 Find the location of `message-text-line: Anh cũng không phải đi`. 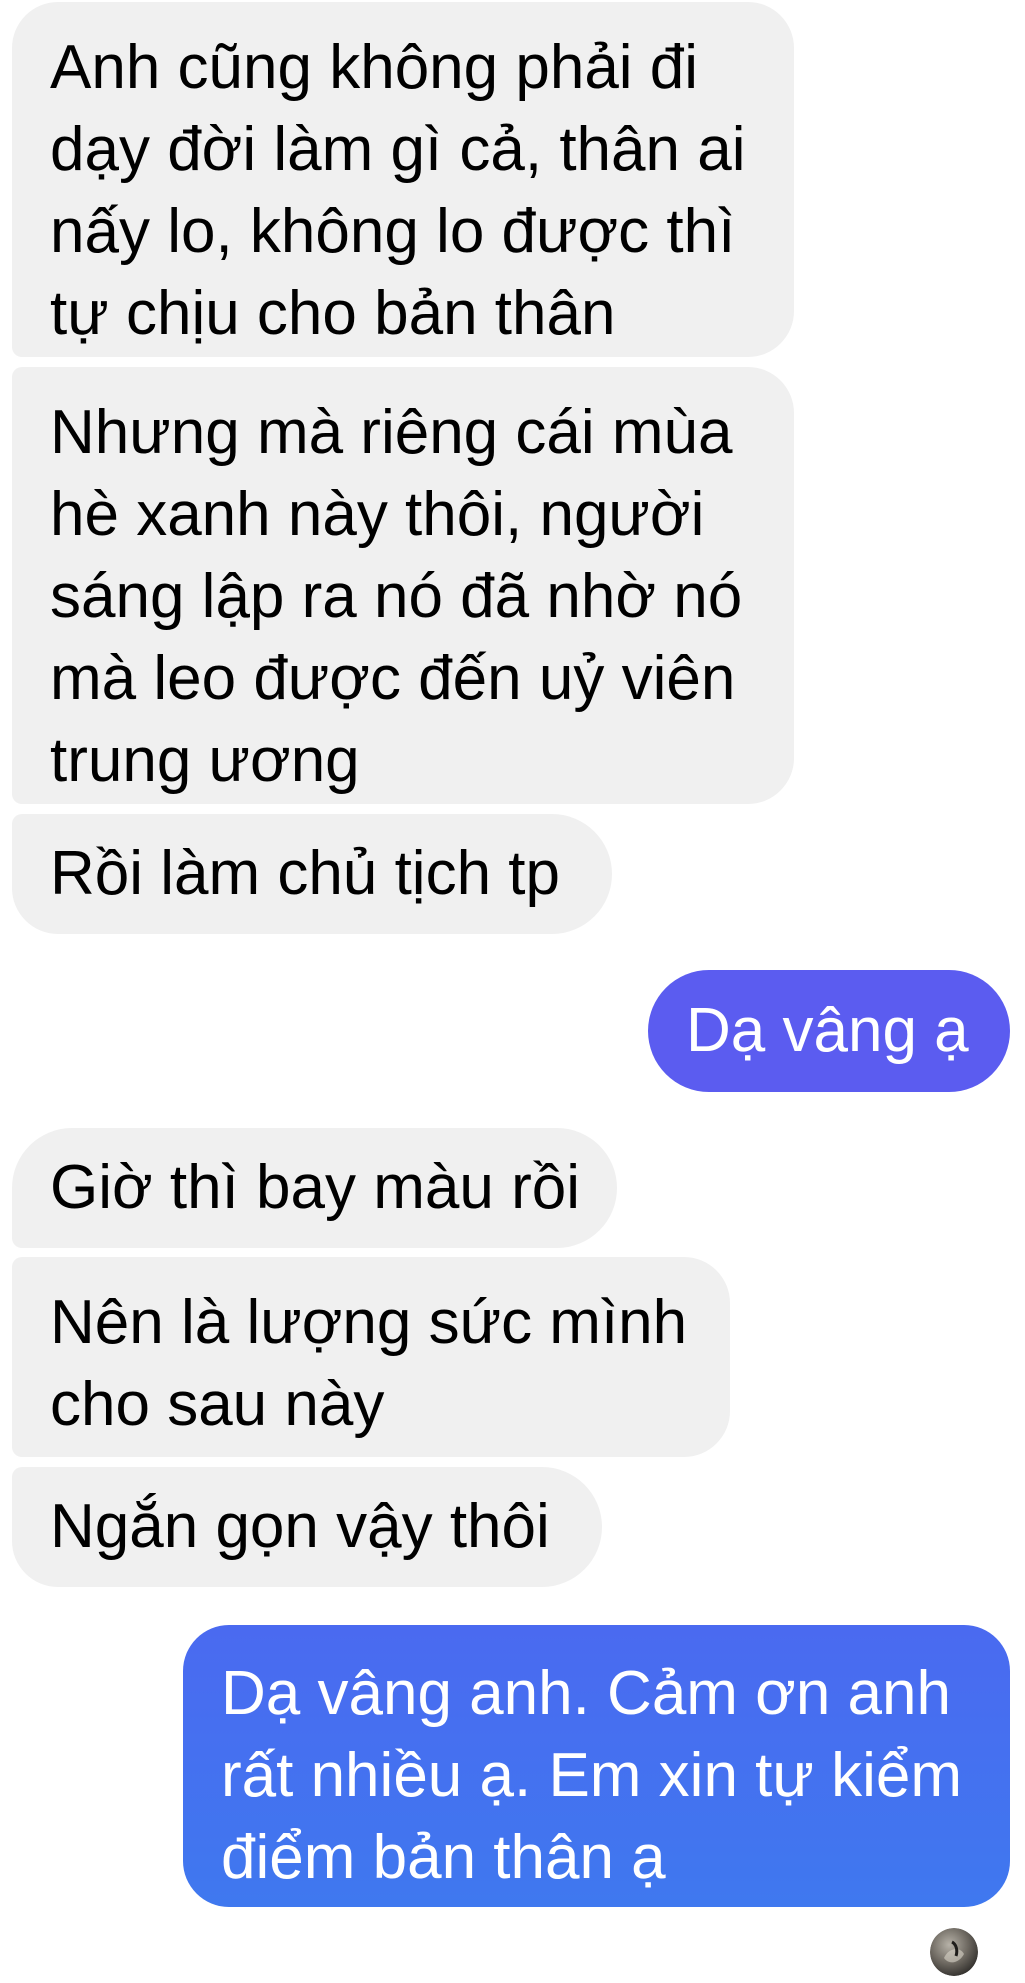

message-text-line: Anh cũng không phải đi is located at coordinates (374, 67).